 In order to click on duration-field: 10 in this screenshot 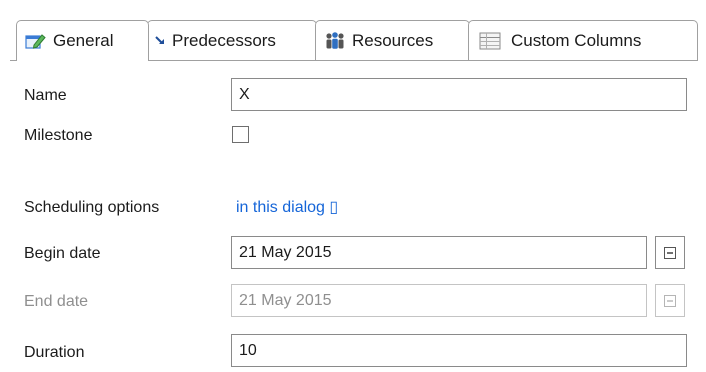, I will do `click(459, 350)`.